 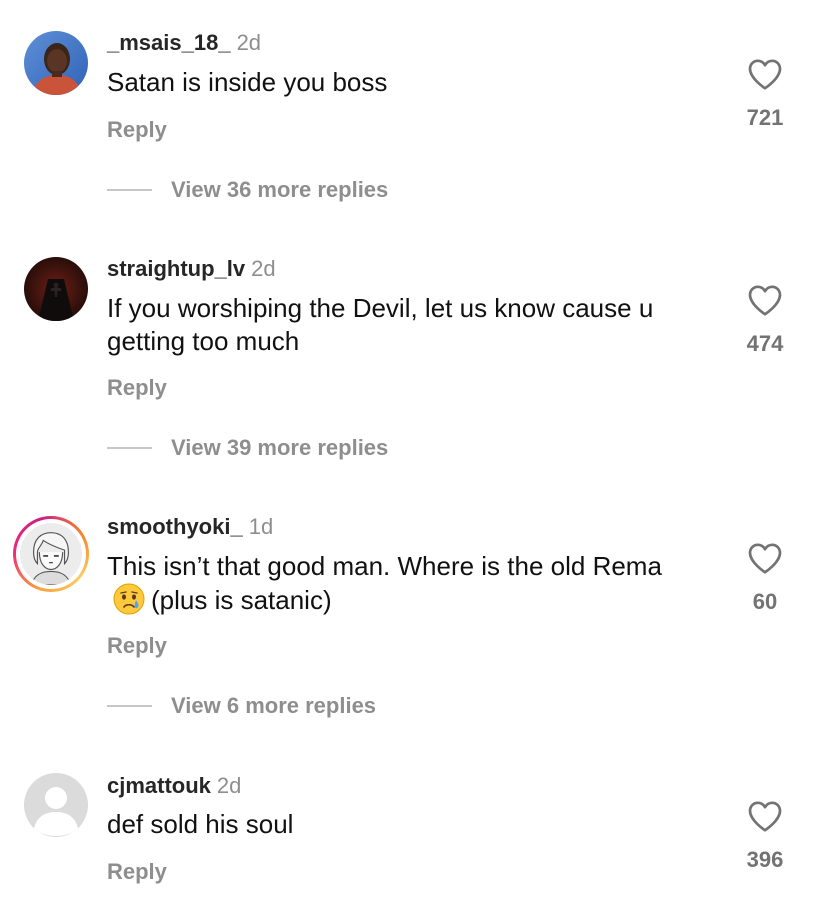 I want to click on view-replies-label: View 39 more replies, so click(x=280, y=447).